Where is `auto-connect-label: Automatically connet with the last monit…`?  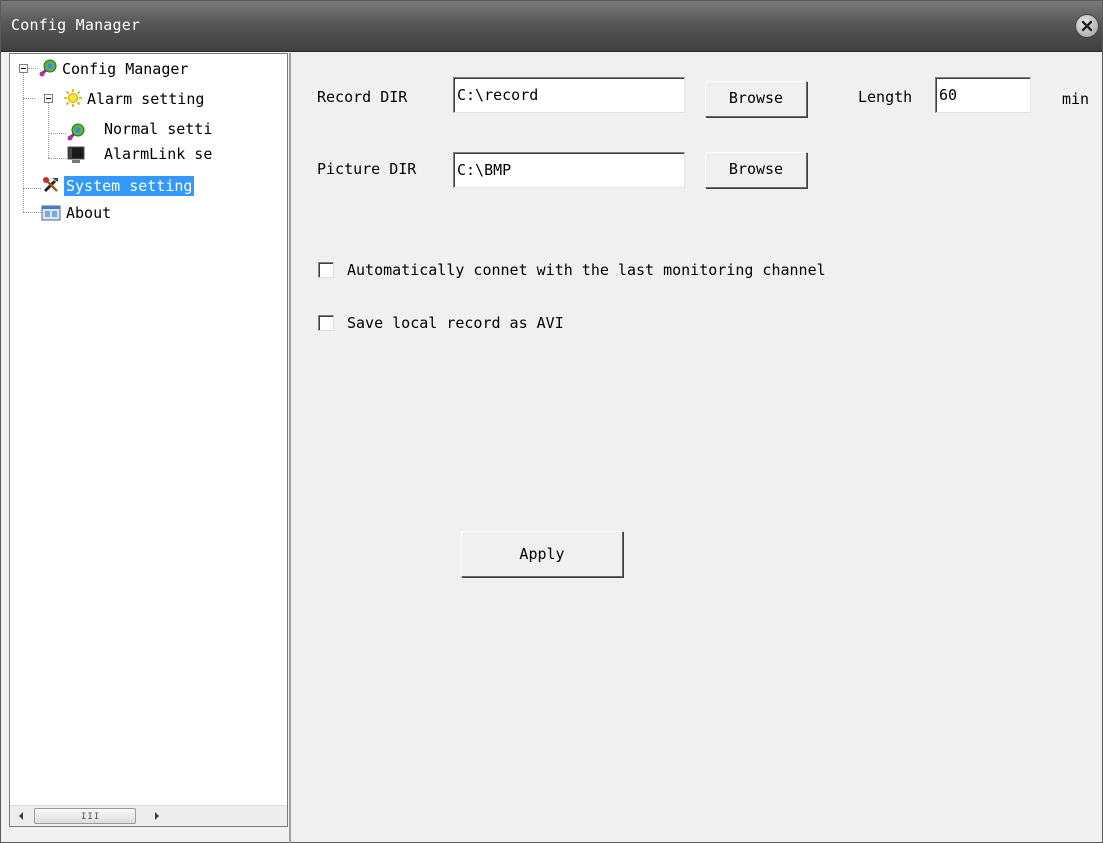 auto-connect-label: Automatically connet with the last monit… is located at coordinates (586, 270).